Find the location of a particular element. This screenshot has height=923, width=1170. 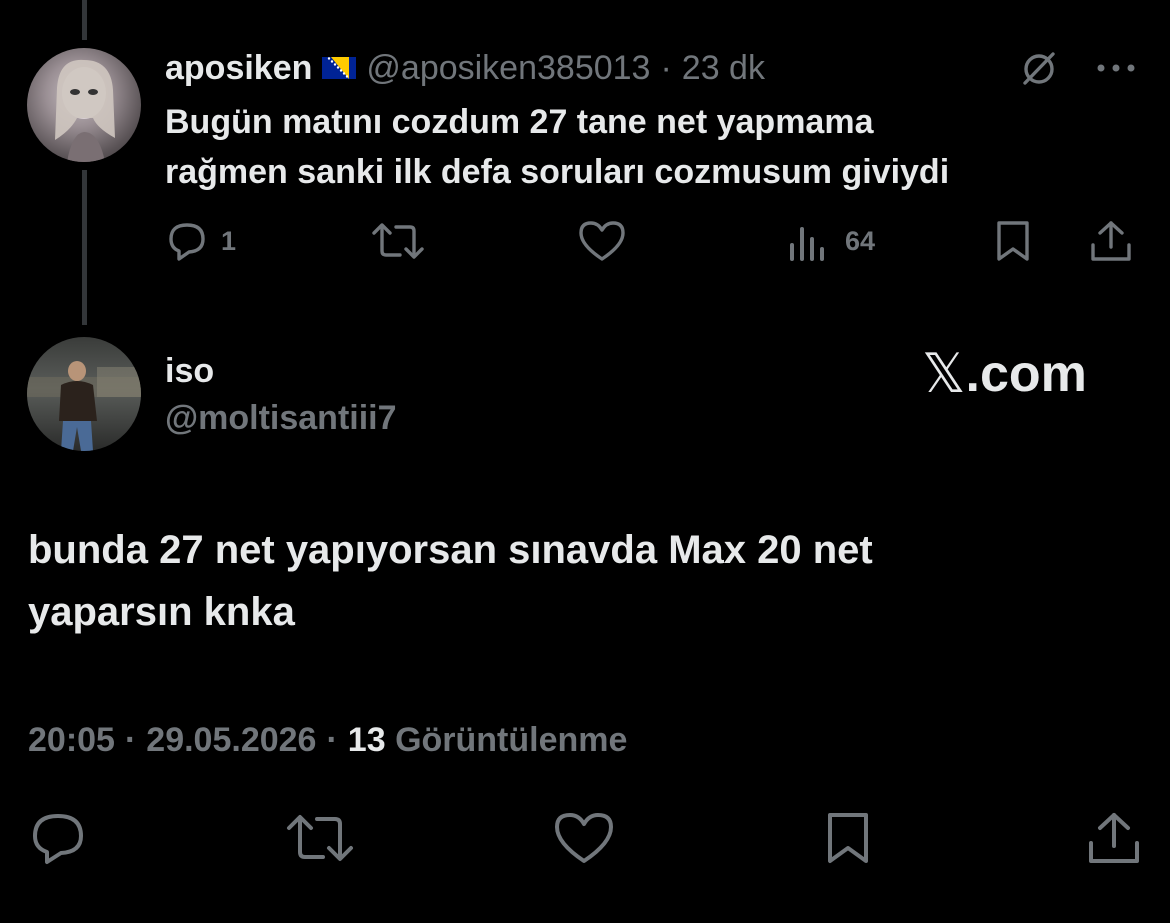

reply-button: 1 is located at coordinates (200, 241).